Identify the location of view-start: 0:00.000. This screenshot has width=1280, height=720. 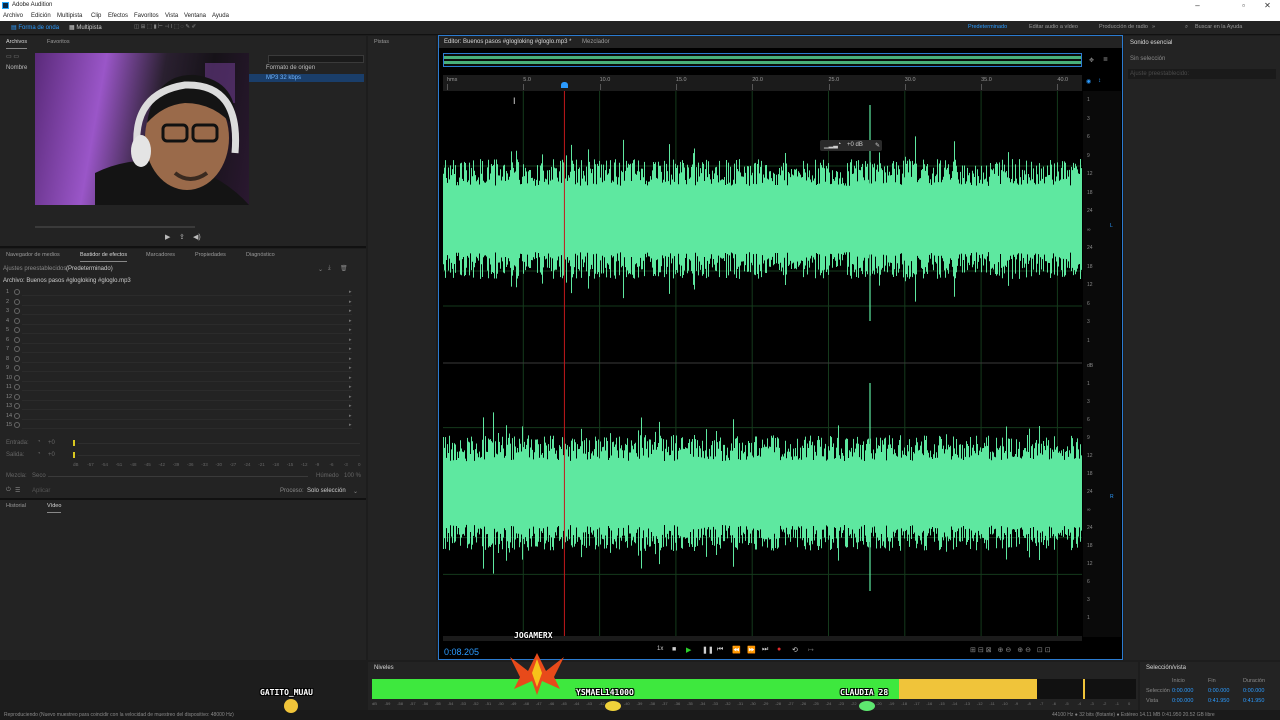
(1182, 701).